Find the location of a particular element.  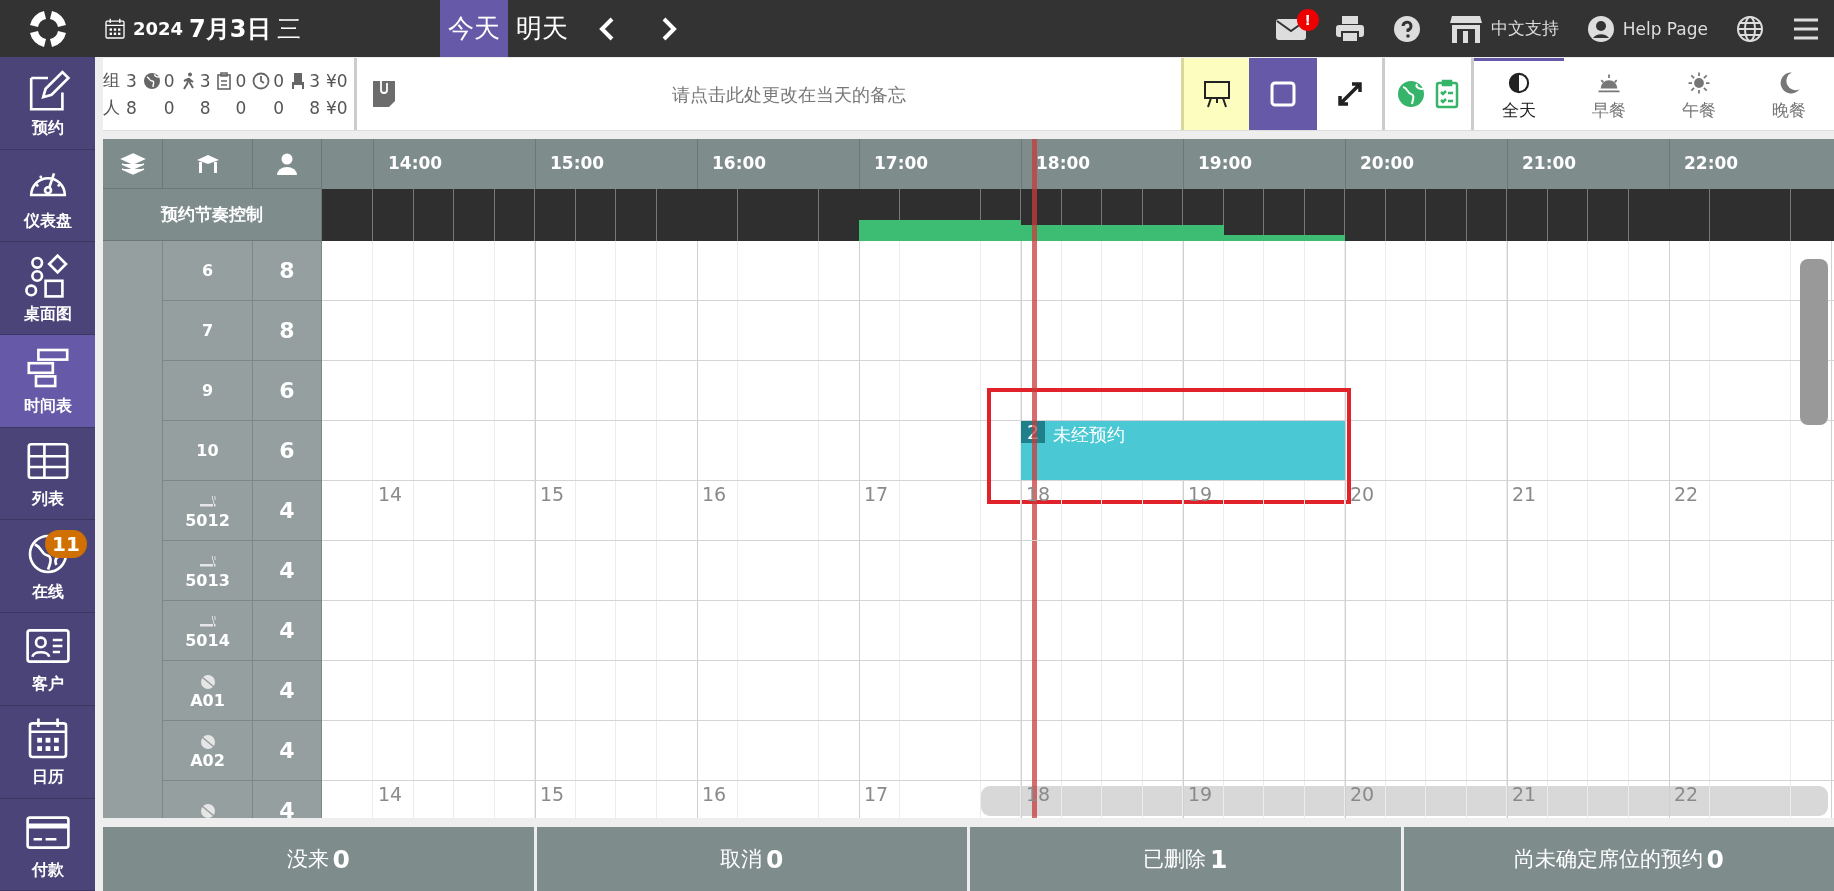

day-button: 明天 is located at coordinates (542, 28).